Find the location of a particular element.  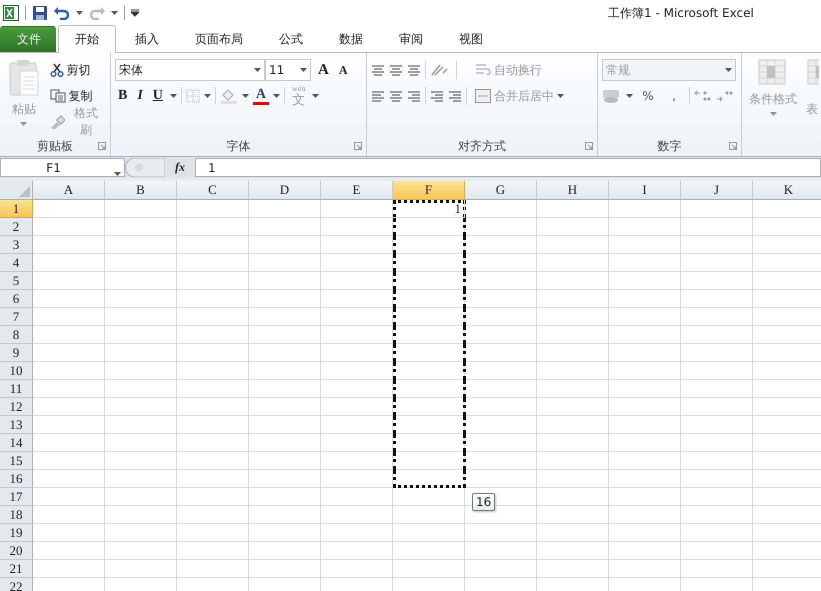

window-title: 工作簿1 - Microsoft Excel is located at coordinates (681, 13).